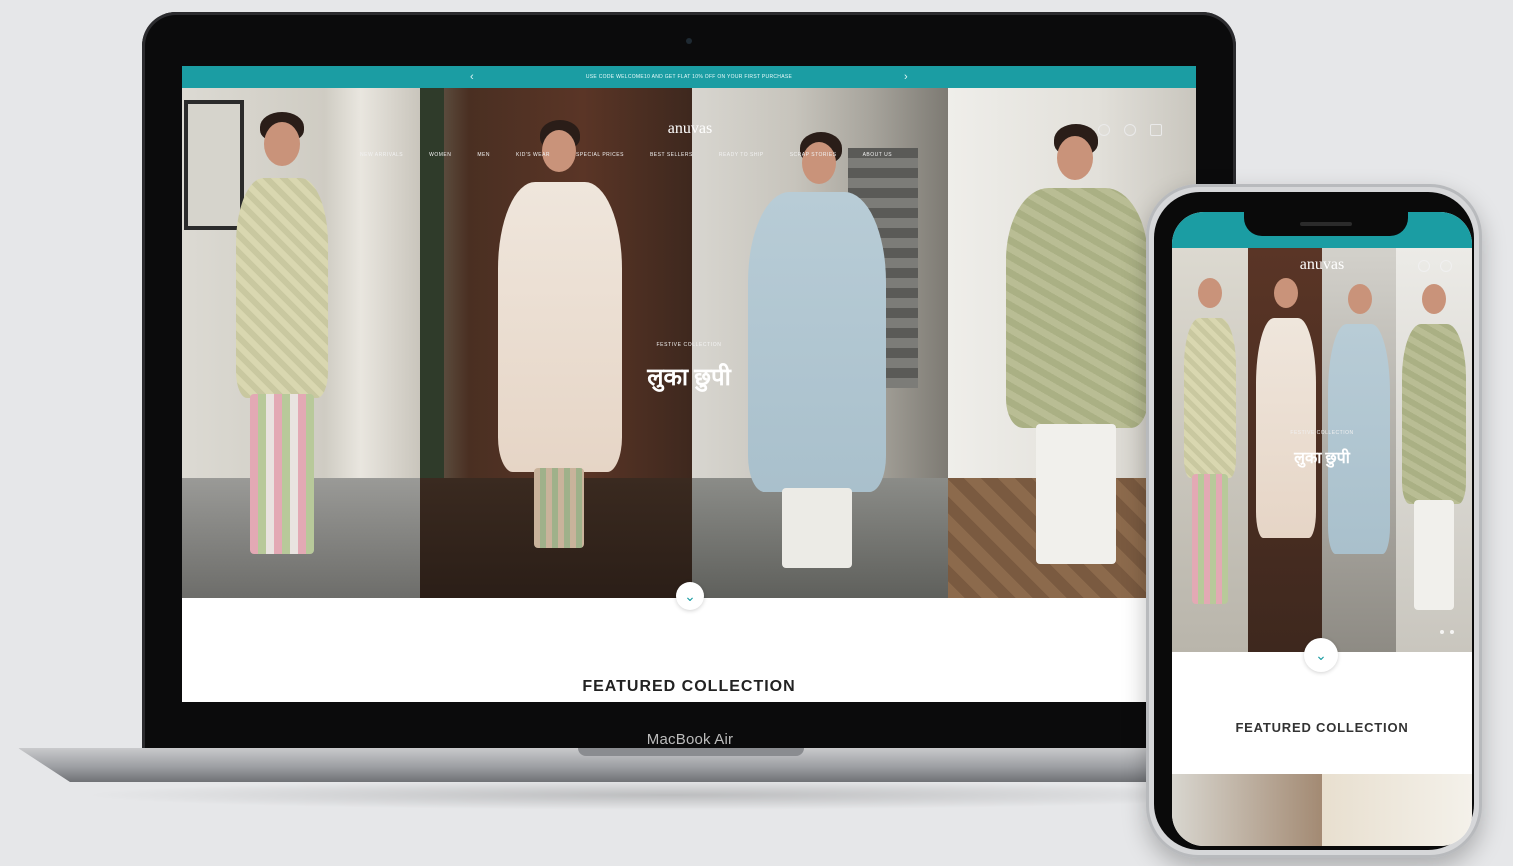  What do you see at coordinates (906, 77) in the screenshot?
I see `chevron-right-icon: ›` at bounding box center [906, 77].